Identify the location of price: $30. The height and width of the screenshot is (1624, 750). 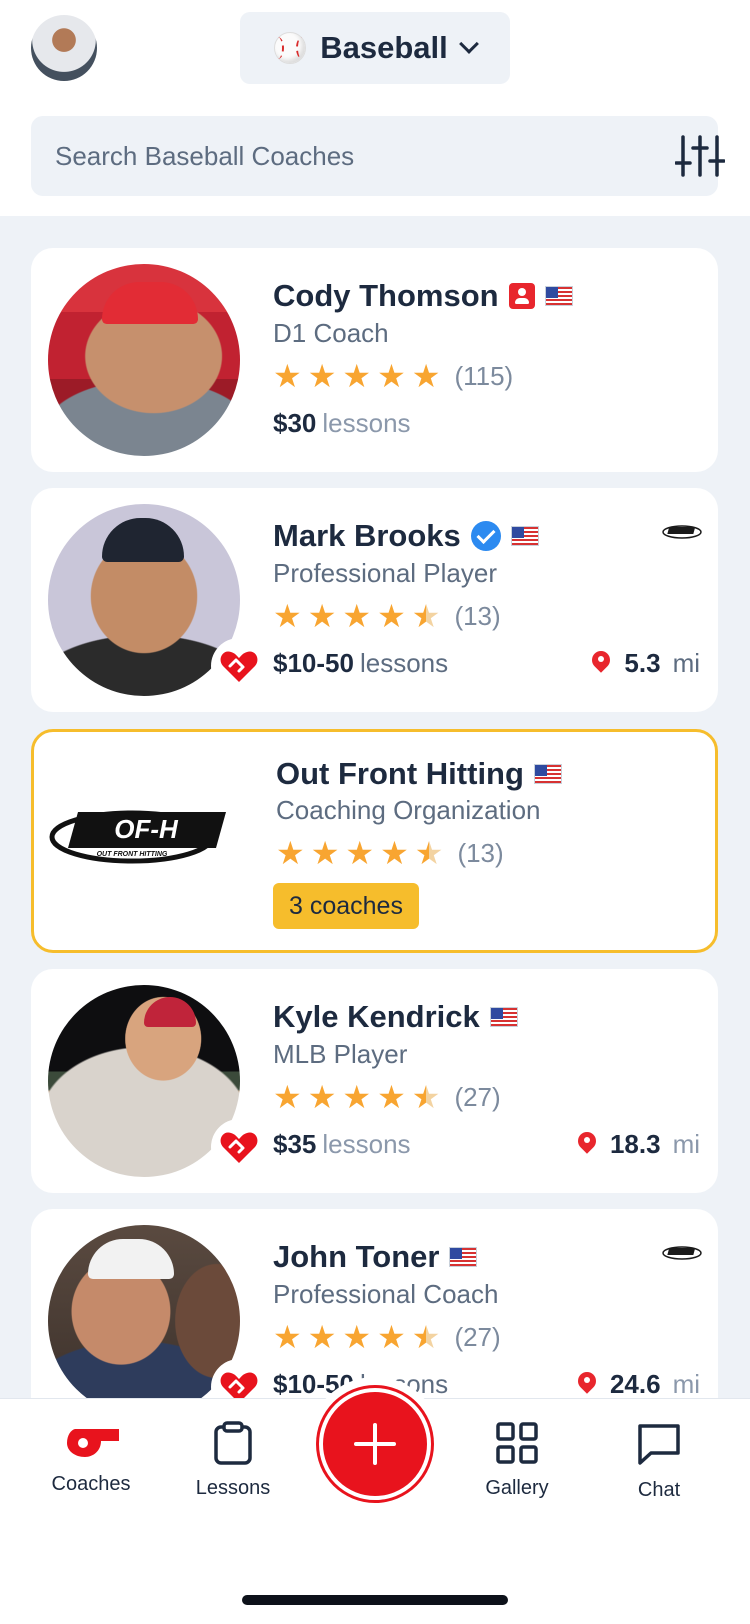
(295, 423).